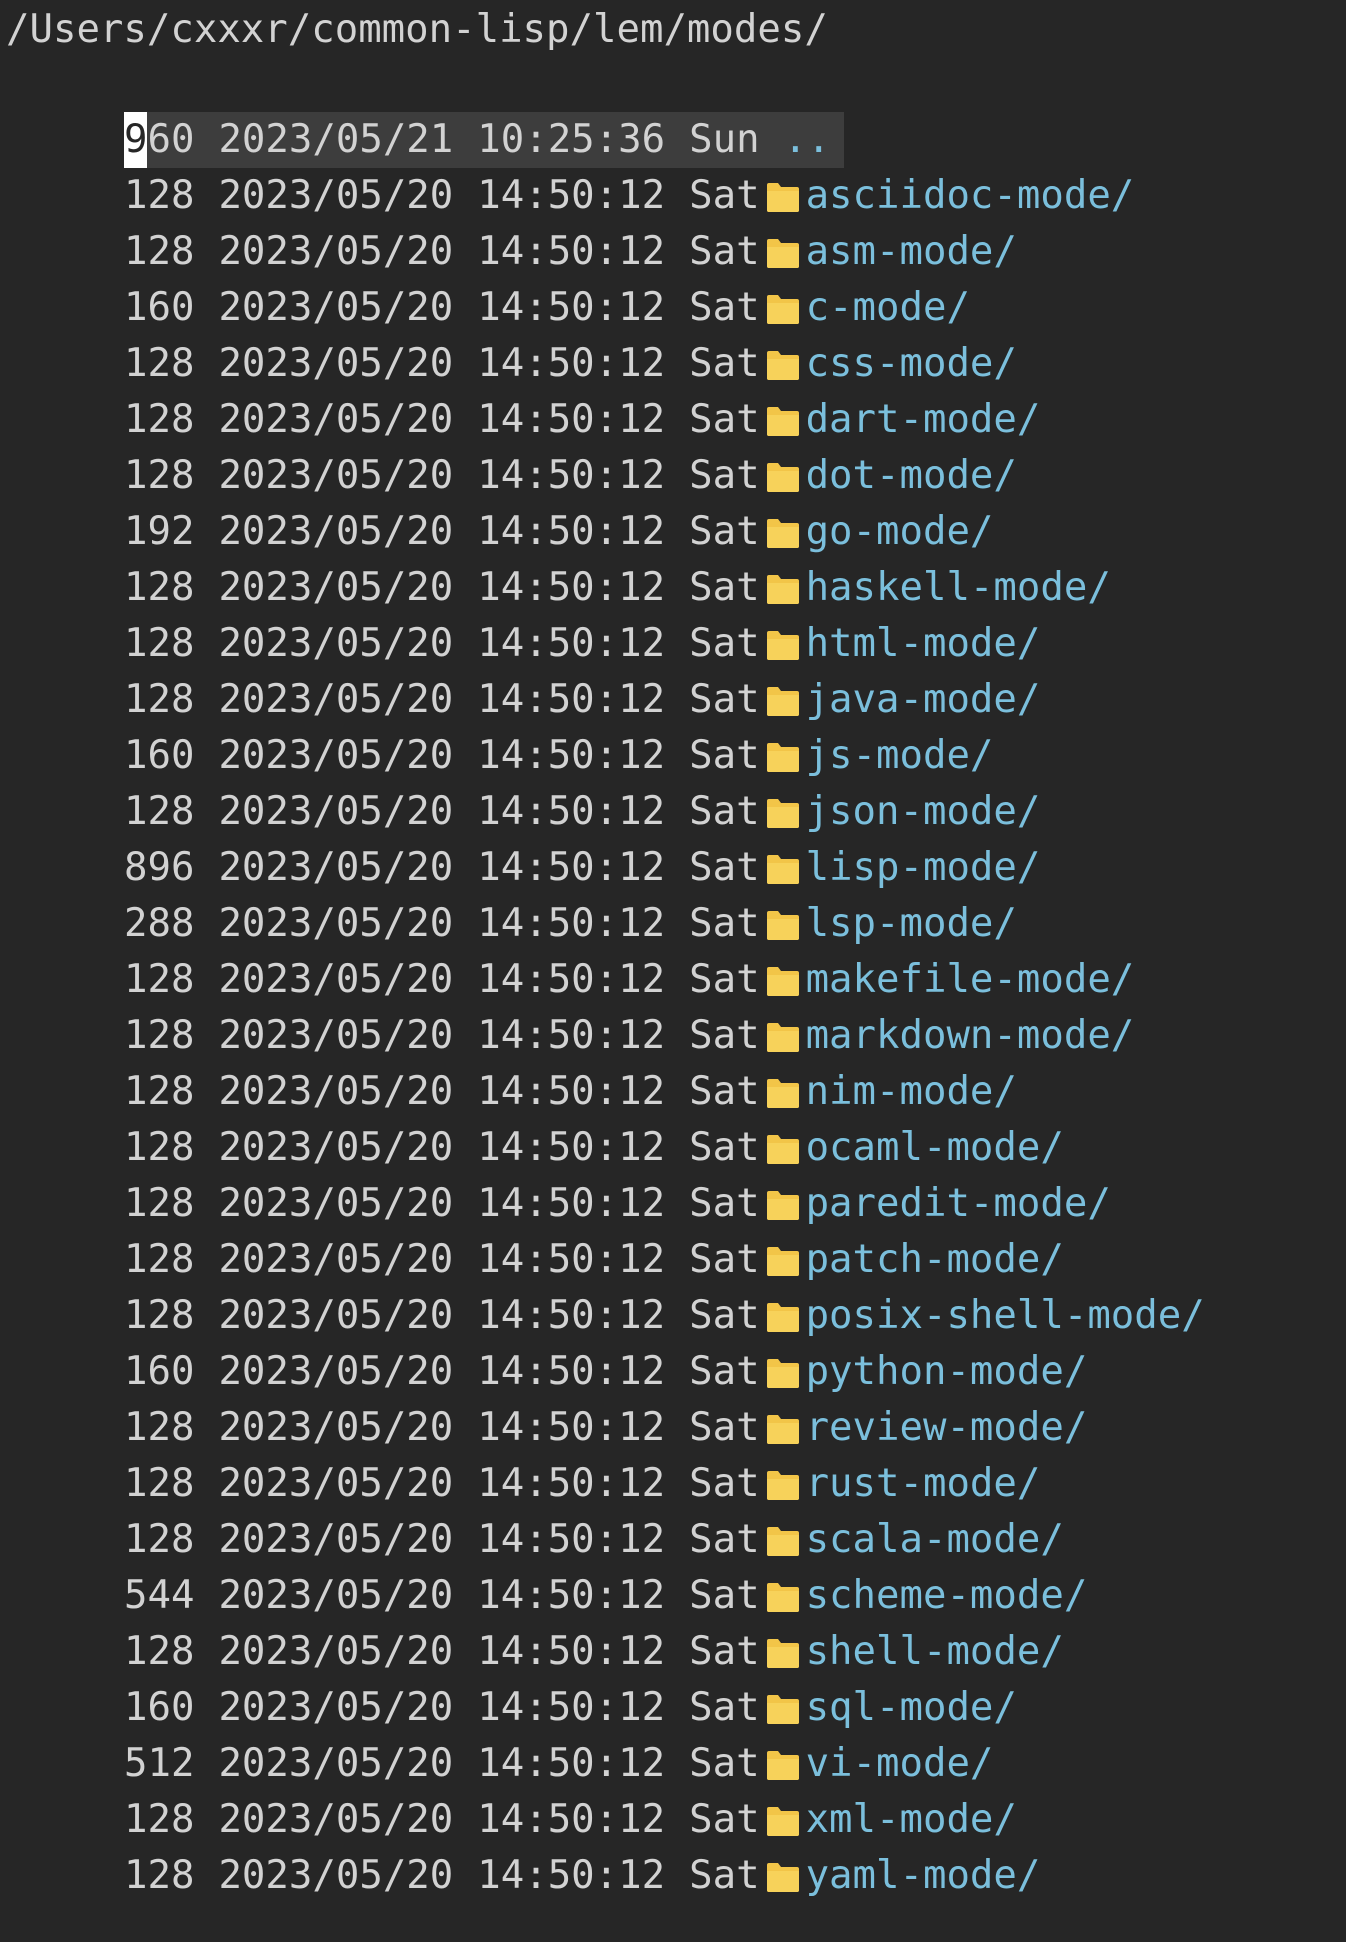  Describe the element at coordinates (664, 1652) in the screenshot. I see `directory-entry-row: 128 2023/05/20 14:50:12 Sat shell-mode/` at that location.